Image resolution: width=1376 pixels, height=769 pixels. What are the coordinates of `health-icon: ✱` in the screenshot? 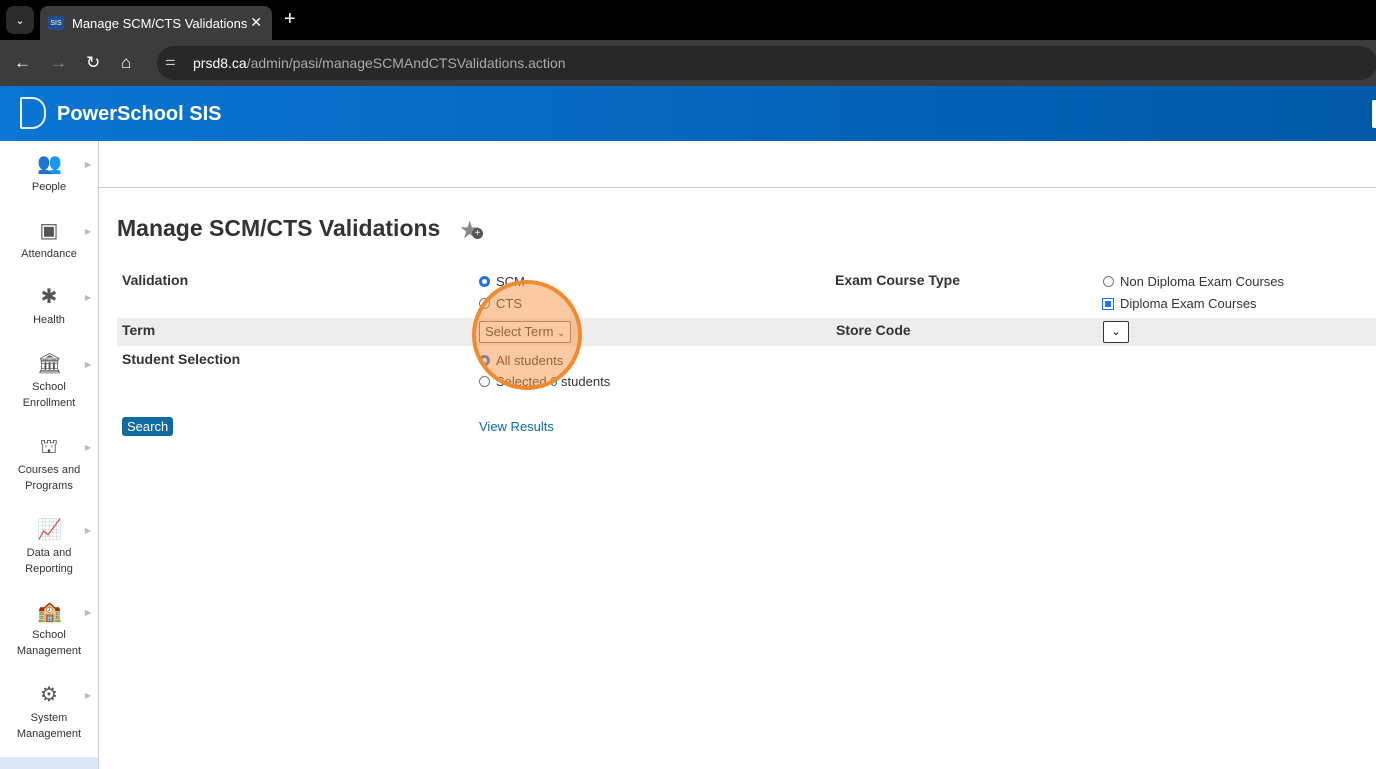 It's located at (49, 297).